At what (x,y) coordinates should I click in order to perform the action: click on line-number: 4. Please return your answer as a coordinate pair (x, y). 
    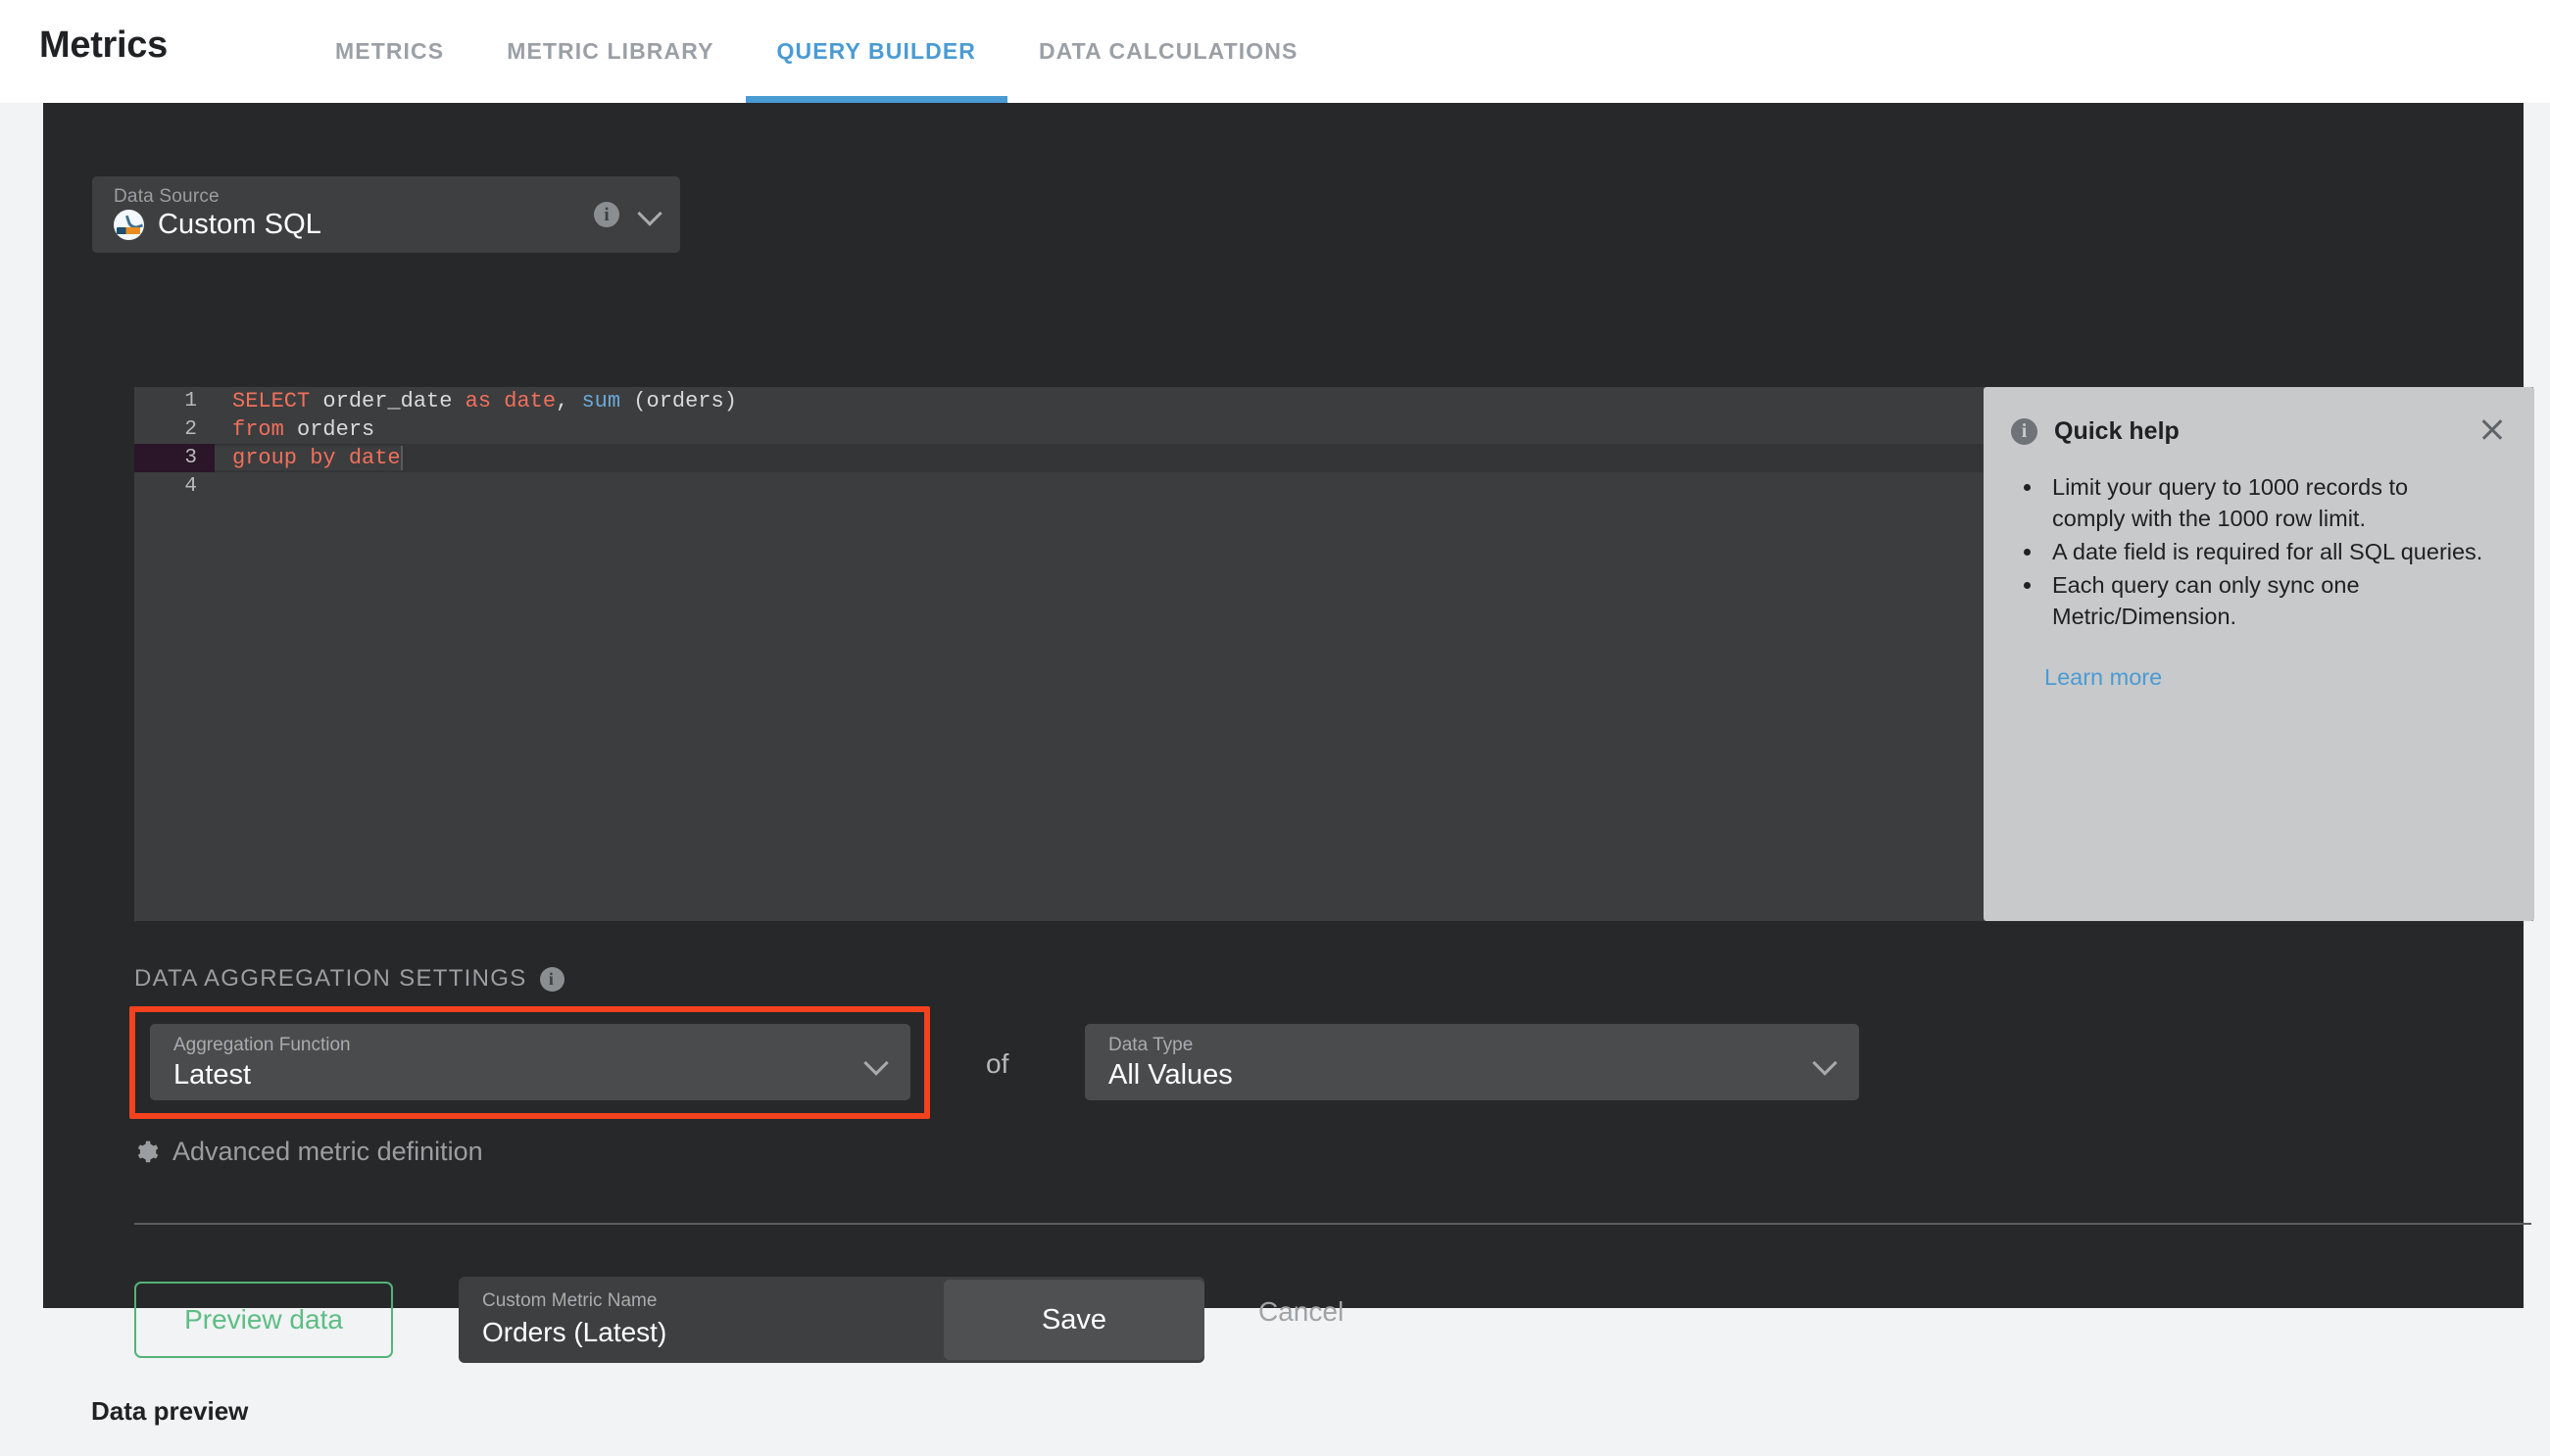
    Looking at the image, I should click on (190, 486).